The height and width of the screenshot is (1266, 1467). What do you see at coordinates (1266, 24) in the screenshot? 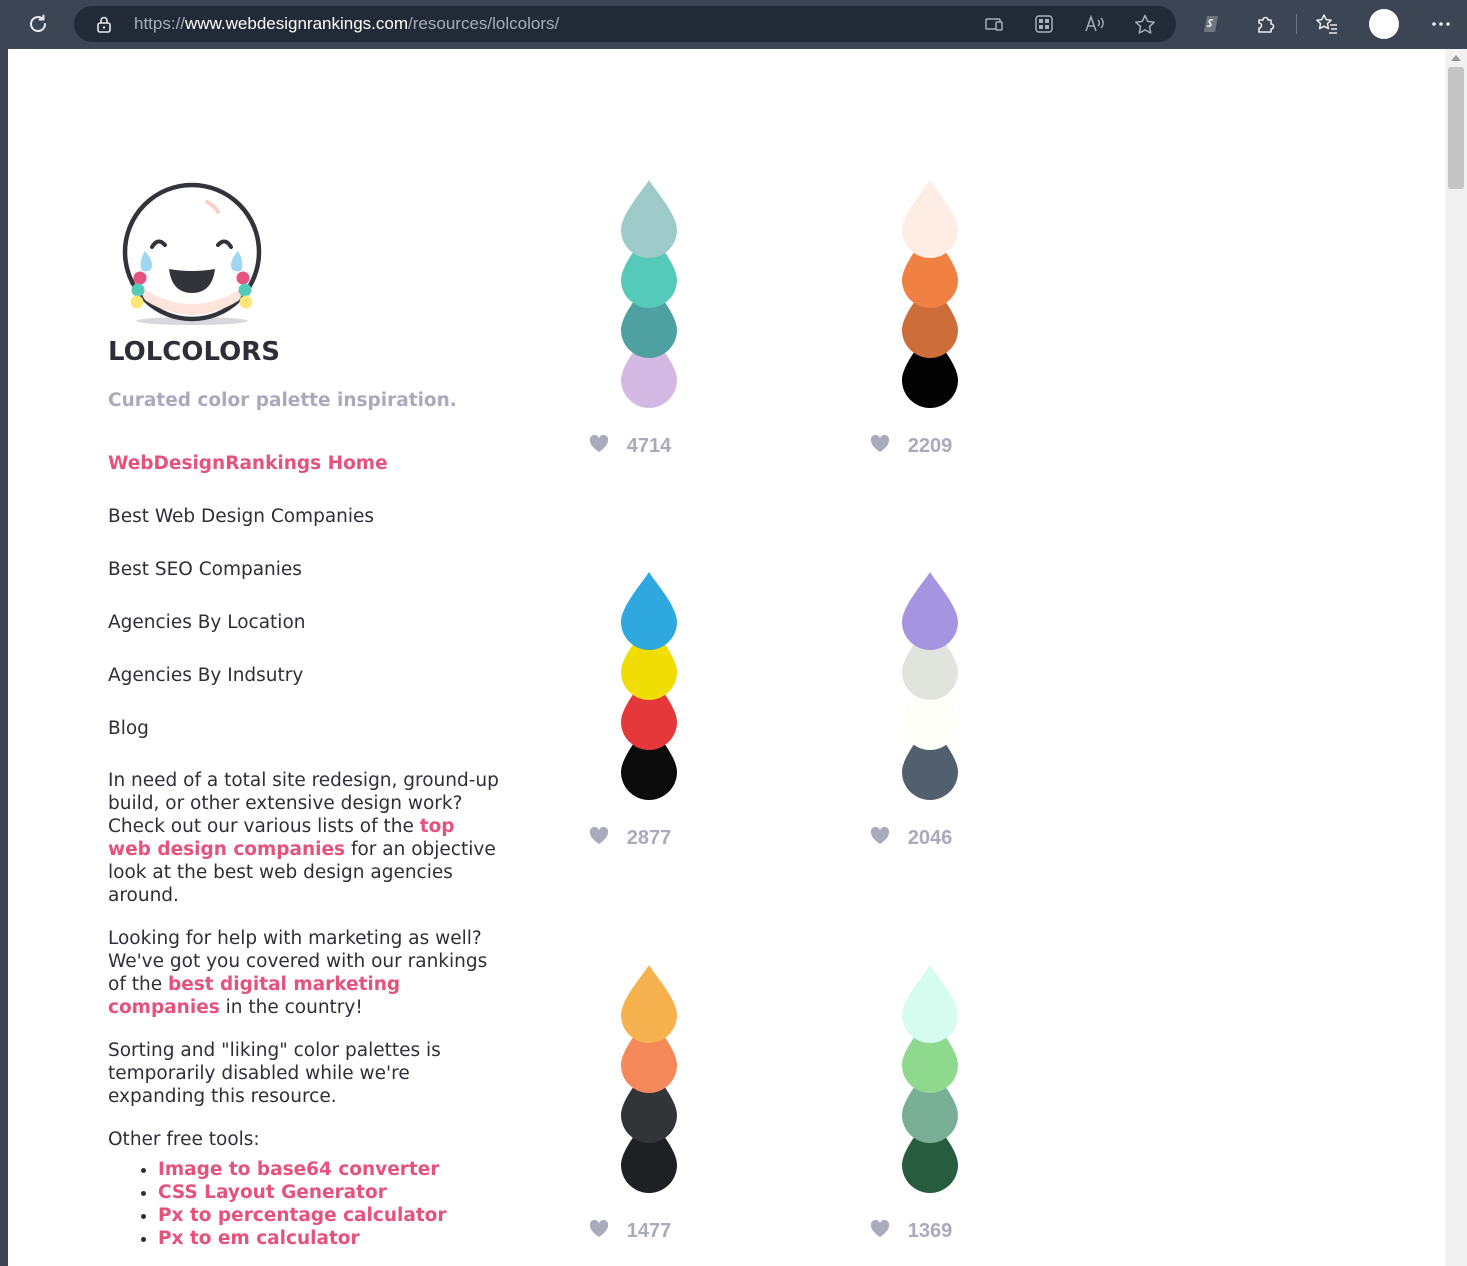
I see `extensions-puzzle-icon` at bounding box center [1266, 24].